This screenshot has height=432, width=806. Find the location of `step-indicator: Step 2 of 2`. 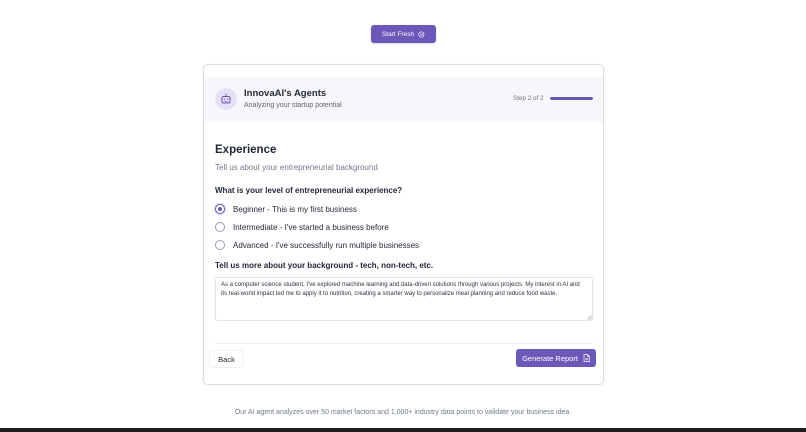

step-indicator: Step 2 of 2 is located at coordinates (528, 98).